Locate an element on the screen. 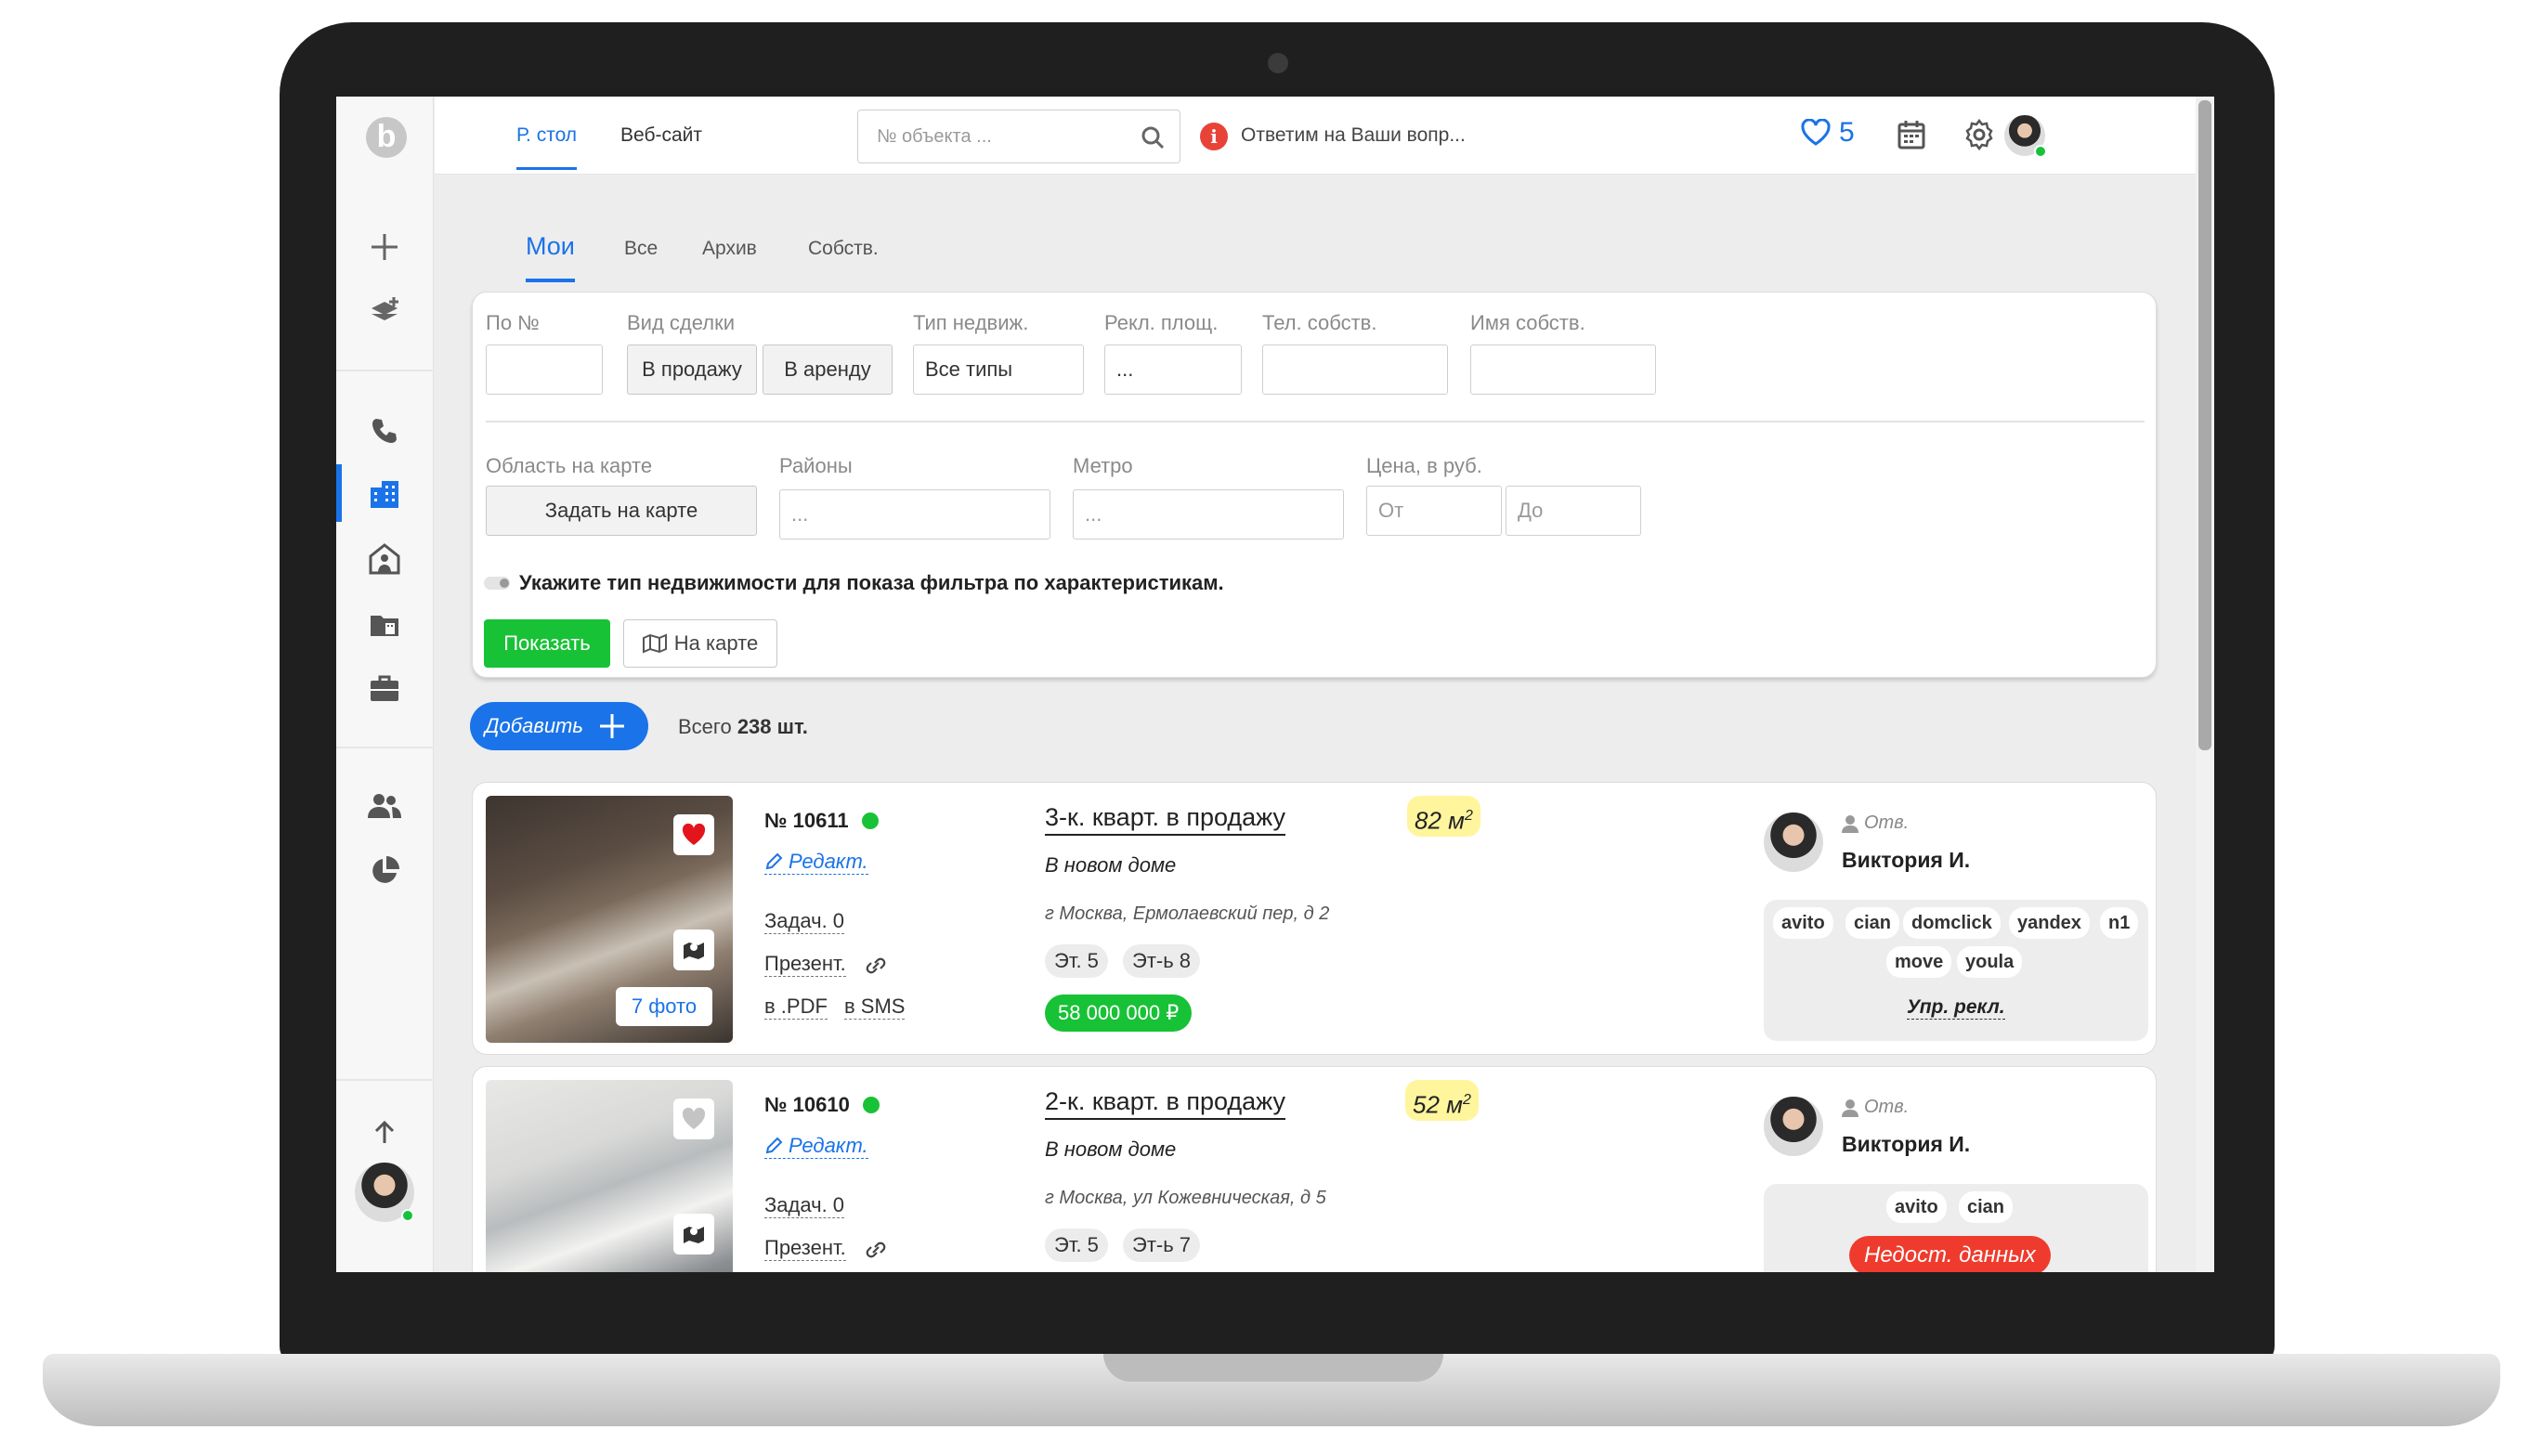  listing-number: № 10611 is located at coordinates (822, 821).